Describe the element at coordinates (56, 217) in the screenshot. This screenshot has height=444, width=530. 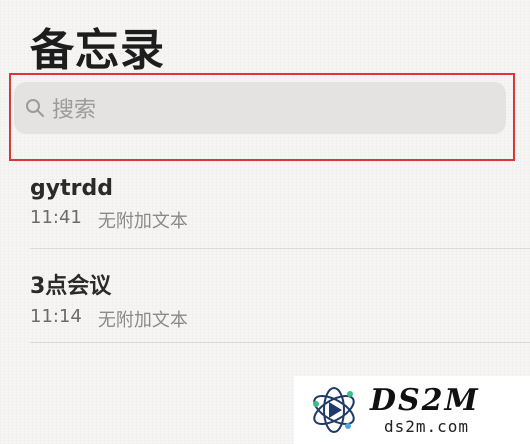
I see `note-time: 11:41` at that location.